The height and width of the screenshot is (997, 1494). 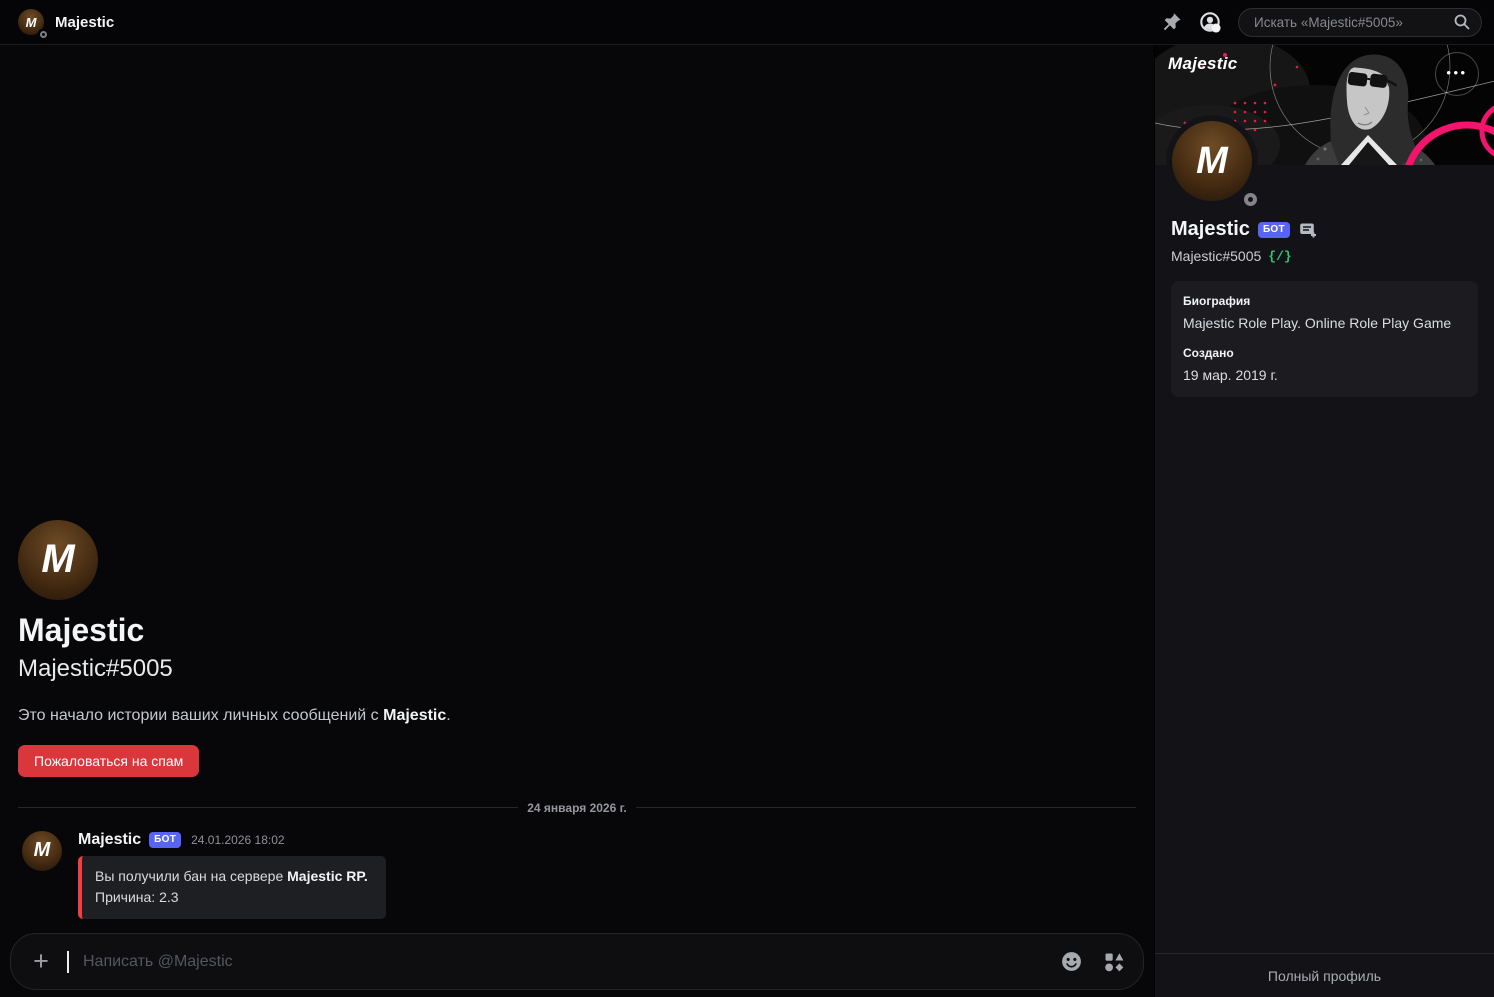 What do you see at coordinates (1324, 256) in the screenshot?
I see `profile-tag-row: Majestic#5005 {/}` at bounding box center [1324, 256].